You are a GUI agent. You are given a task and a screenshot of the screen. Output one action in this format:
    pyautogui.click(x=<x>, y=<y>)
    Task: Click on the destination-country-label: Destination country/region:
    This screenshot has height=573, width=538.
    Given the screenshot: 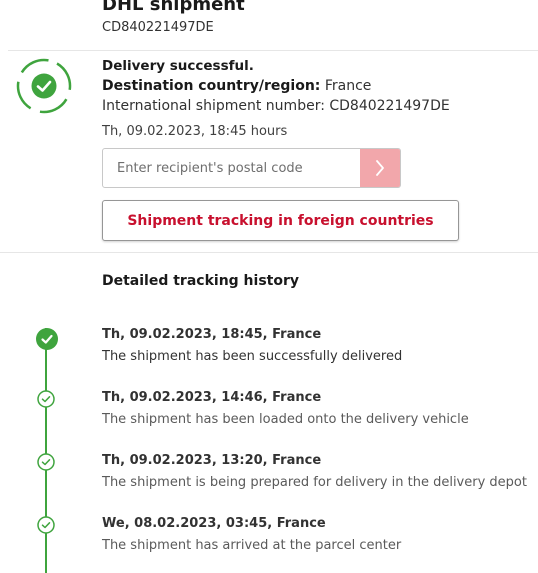 What is the action you would take?
    pyautogui.click(x=211, y=86)
    